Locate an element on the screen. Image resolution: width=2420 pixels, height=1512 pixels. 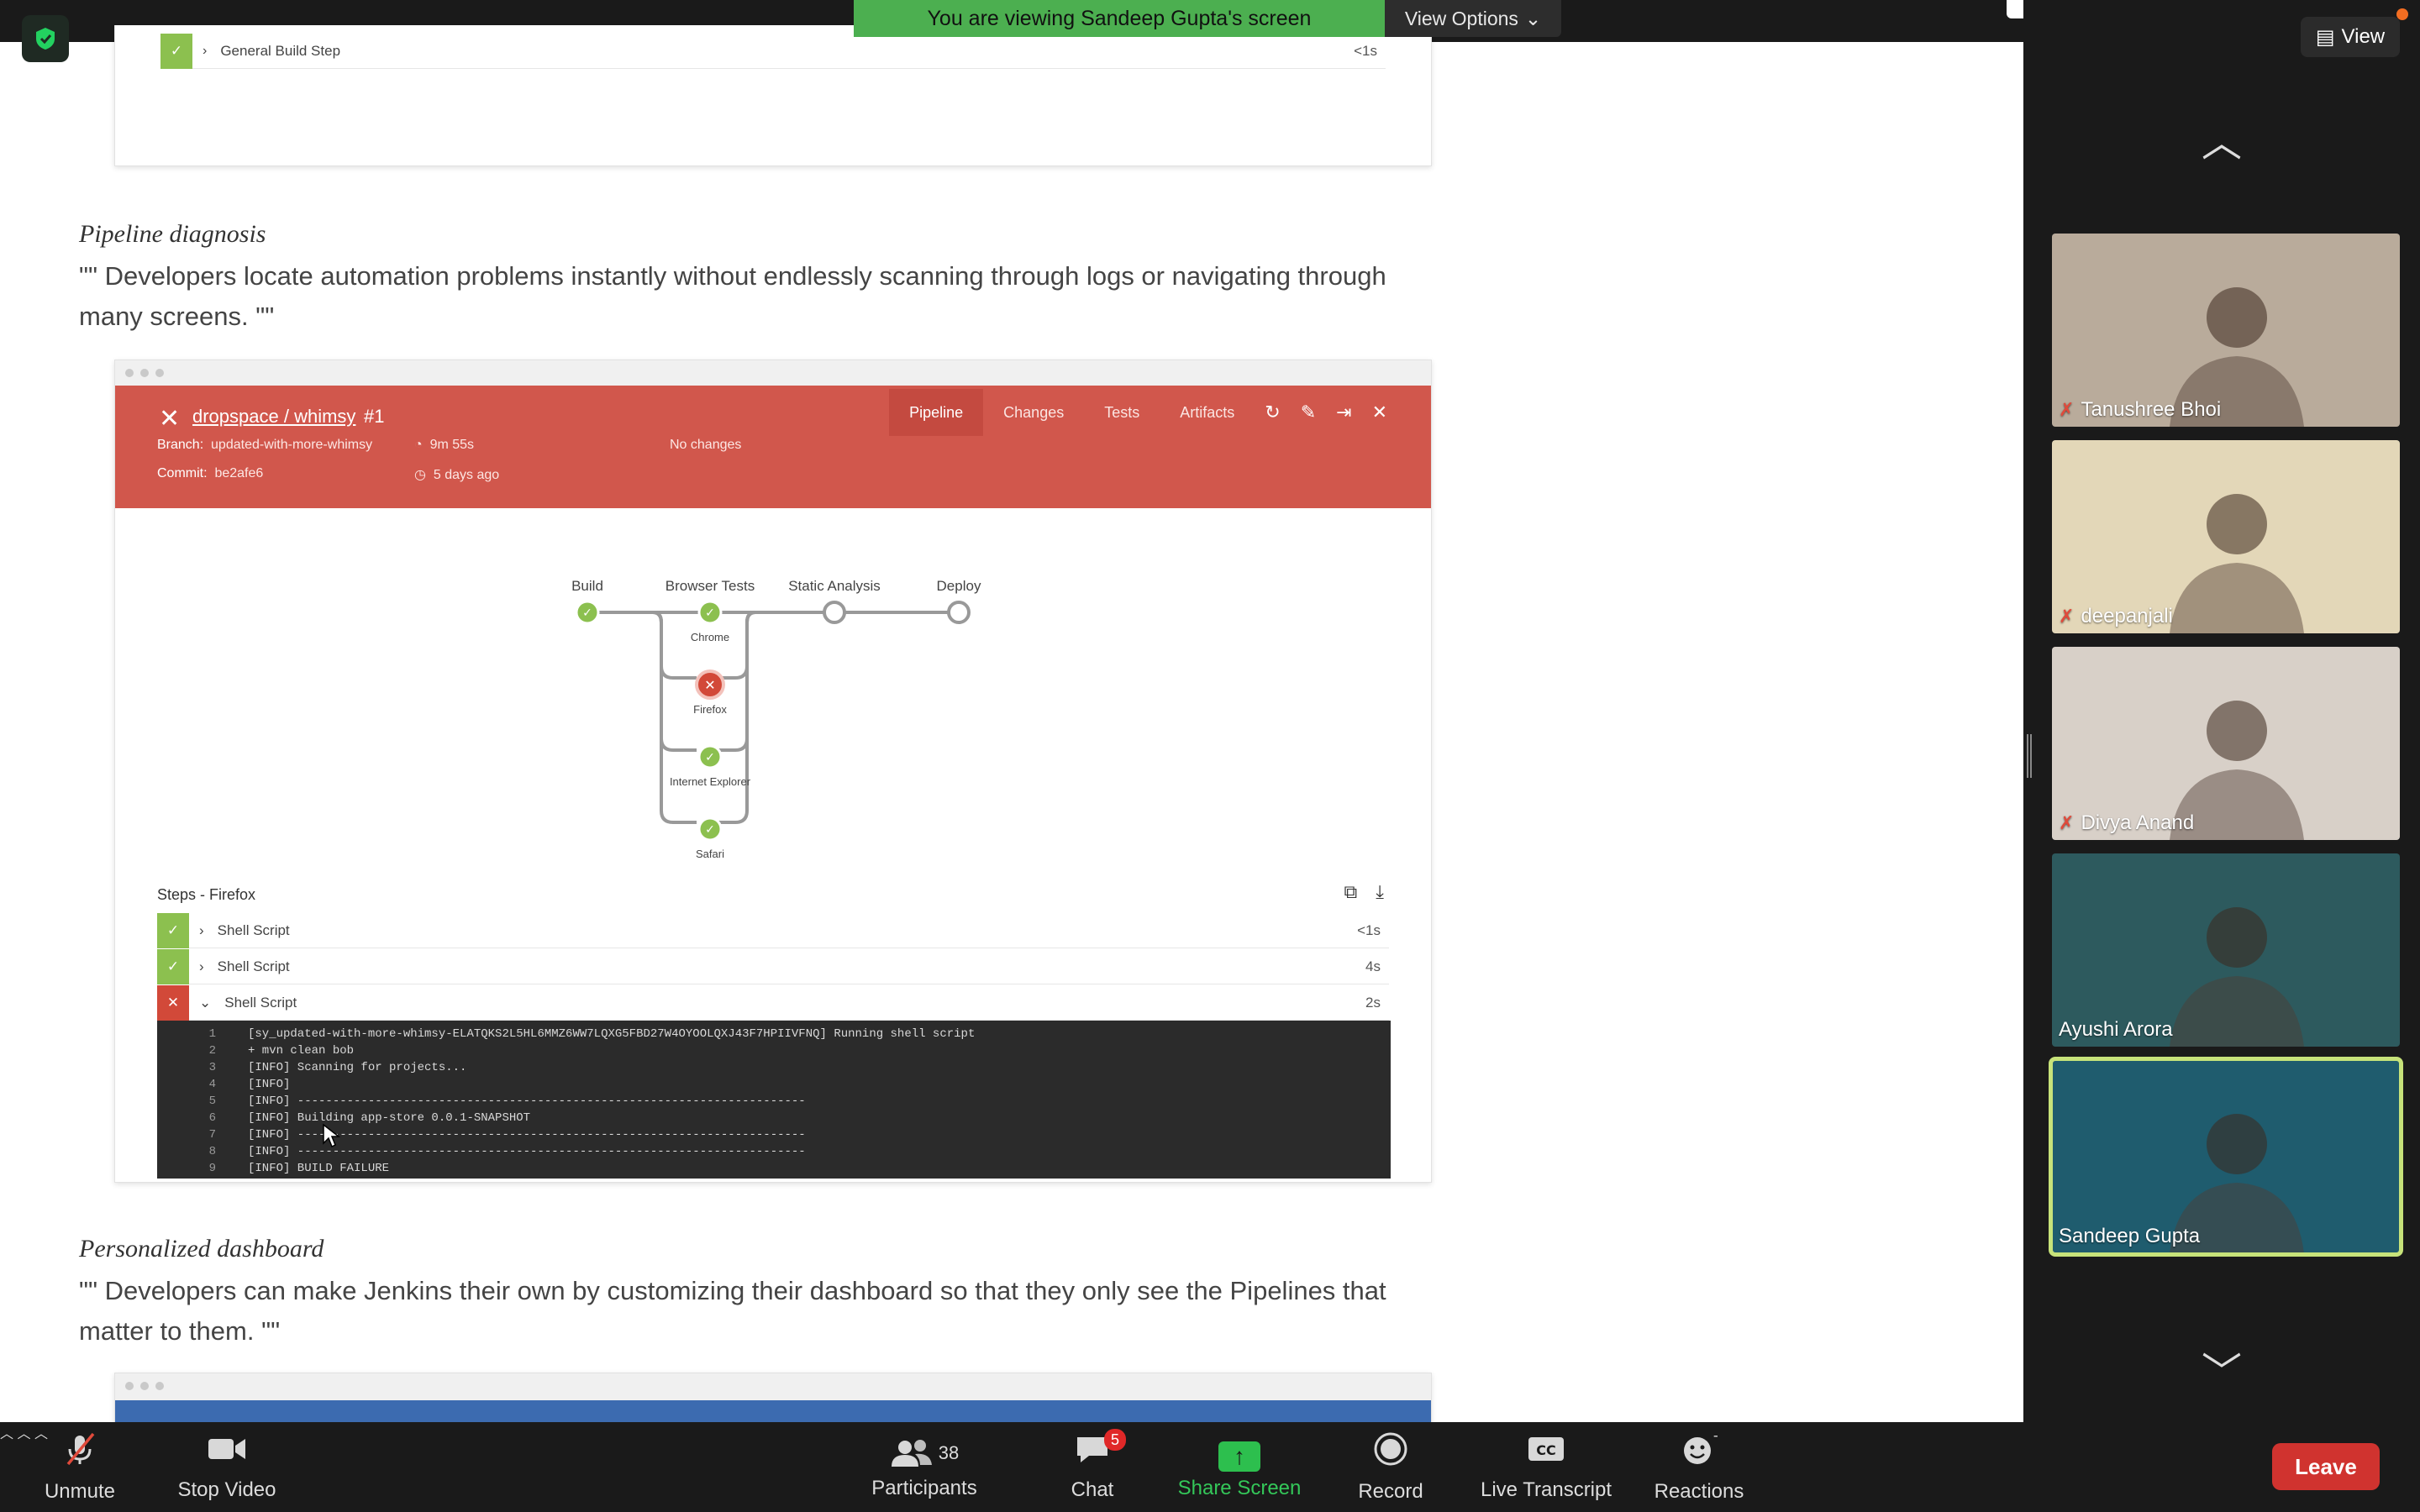
console-line-text: [INFO] Building app-store 0.0.1-SNAPSHOT is located at coordinates (390, 1118).